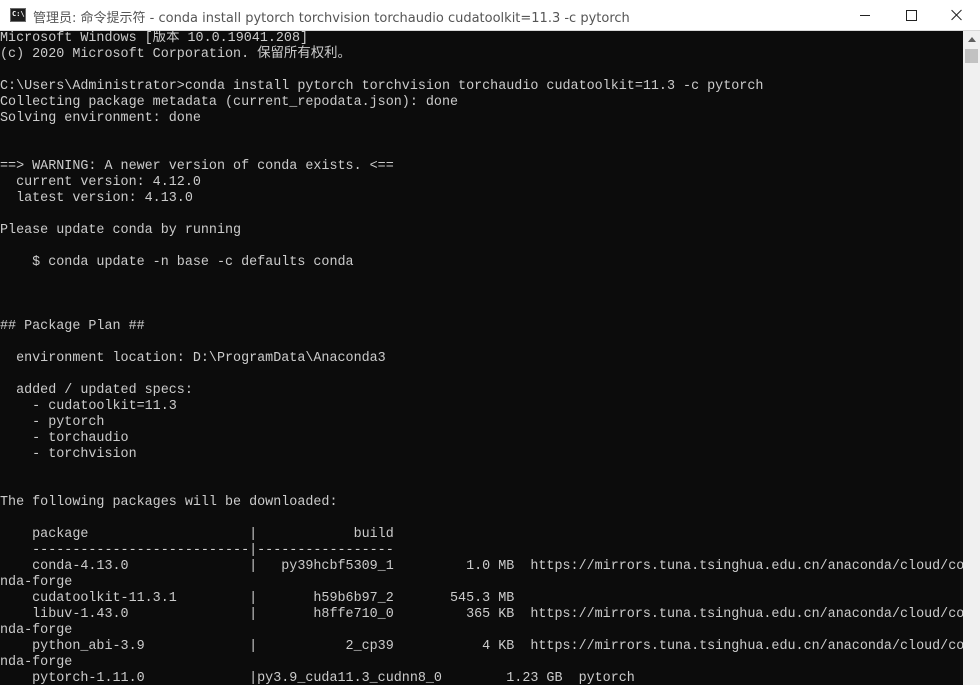 The width and height of the screenshot is (980, 685). Describe the element at coordinates (177, 262) in the screenshot. I see `console-line: $ conda update -n base -c defaults conda` at that location.